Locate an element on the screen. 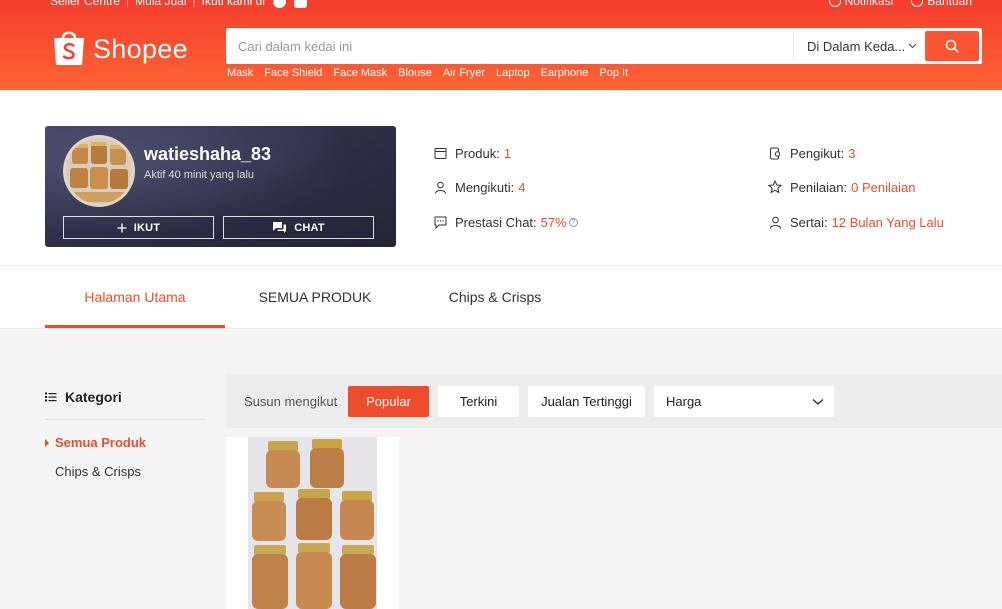 The image size is (1002, 609). search-button is located at coordinates (952, 46).